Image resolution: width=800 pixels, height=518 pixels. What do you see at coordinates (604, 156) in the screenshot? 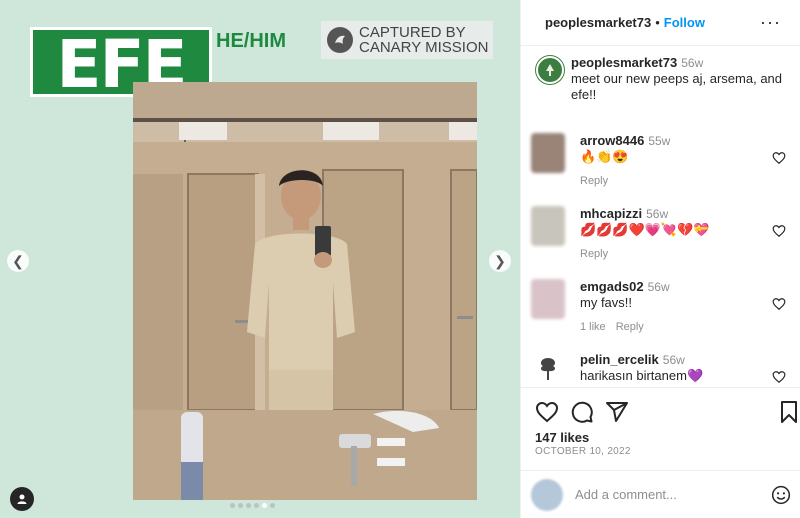
I see `comment-text: 🔥👏😍` at bounding box center [604, 156].